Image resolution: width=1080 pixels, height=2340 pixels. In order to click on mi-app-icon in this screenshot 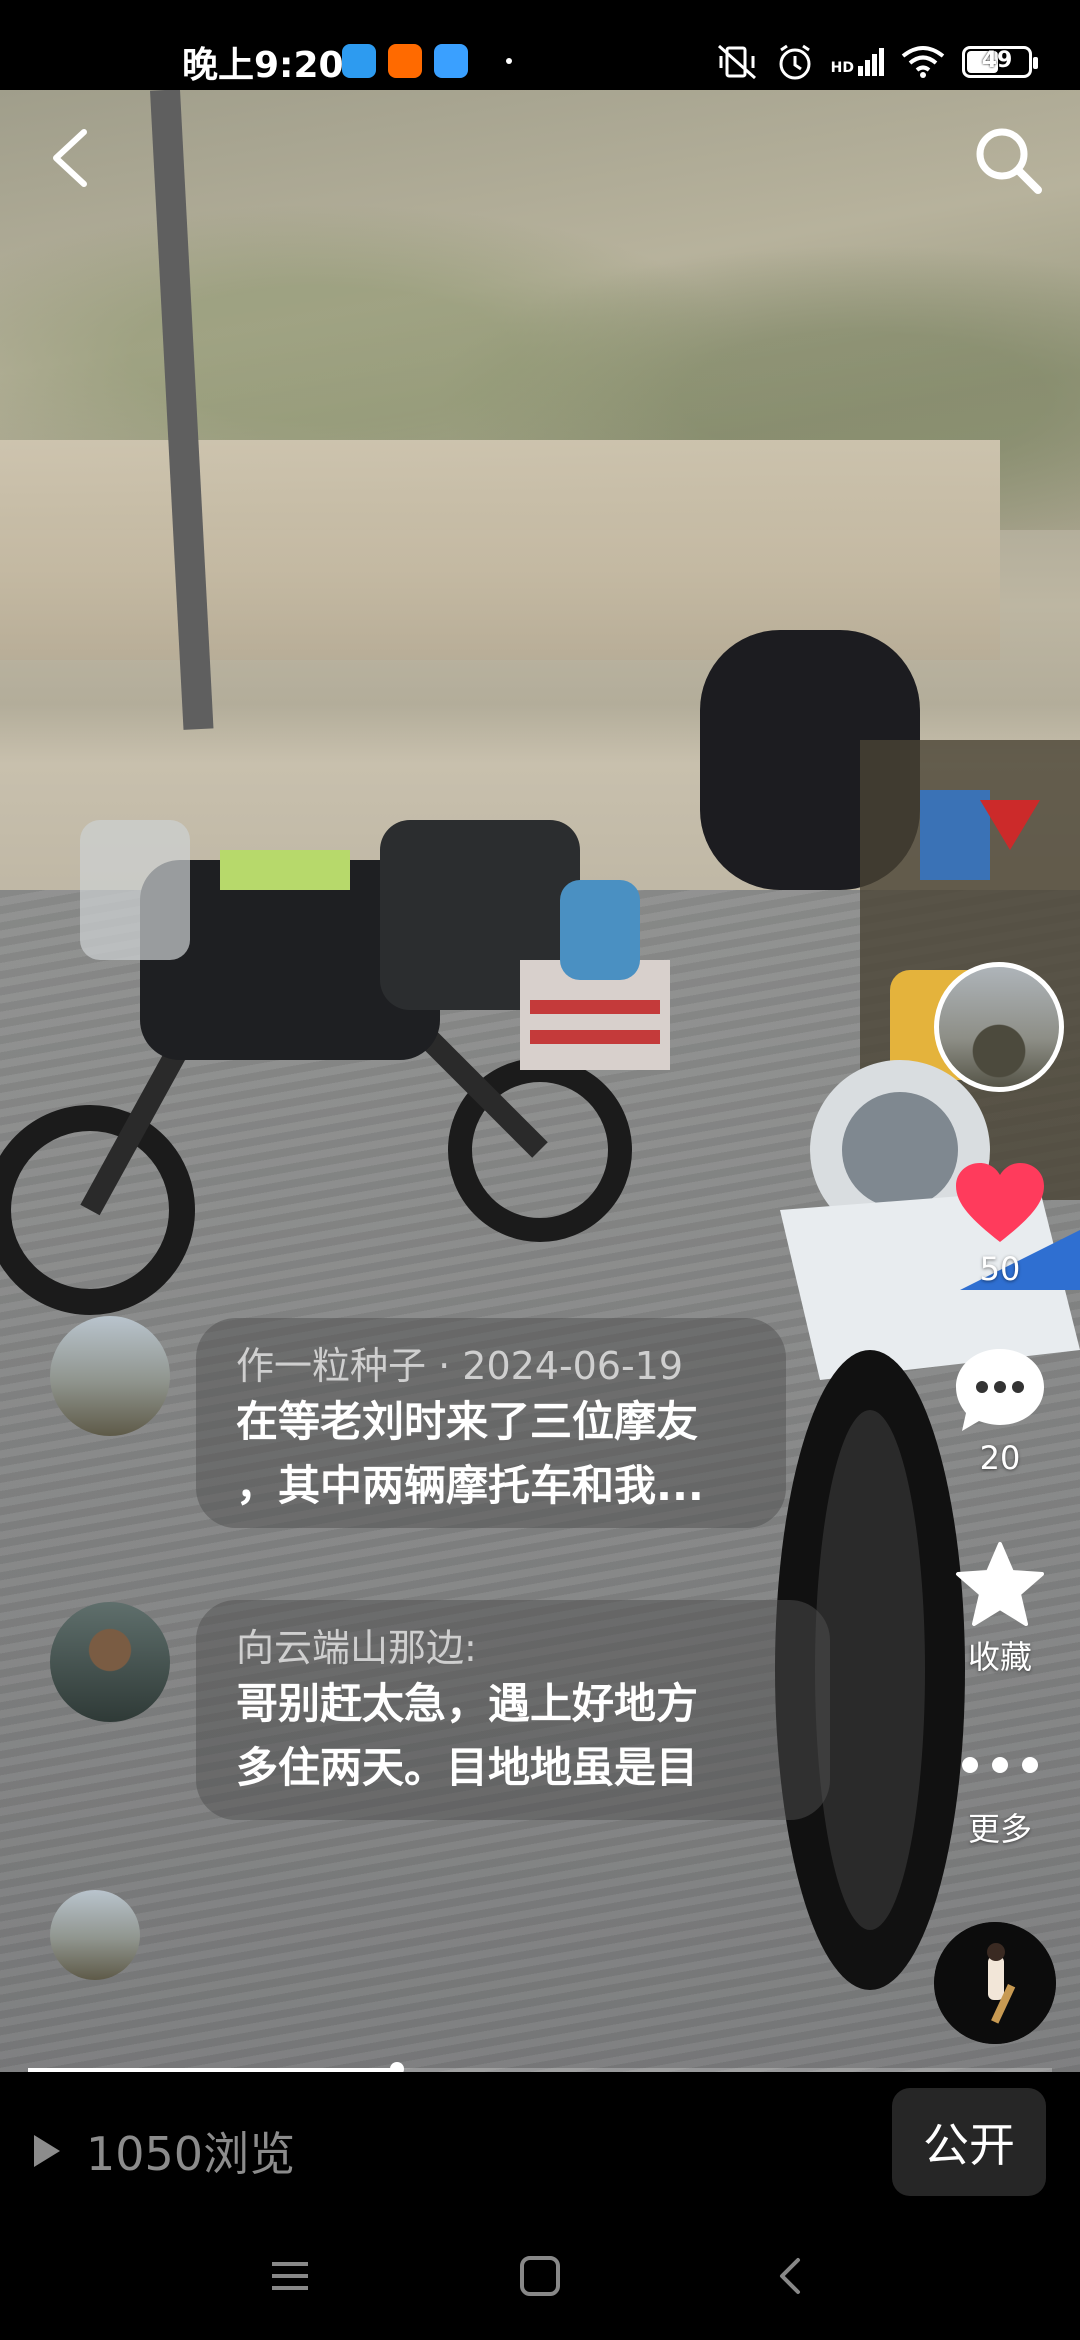, I will do `click(405, 61)`.